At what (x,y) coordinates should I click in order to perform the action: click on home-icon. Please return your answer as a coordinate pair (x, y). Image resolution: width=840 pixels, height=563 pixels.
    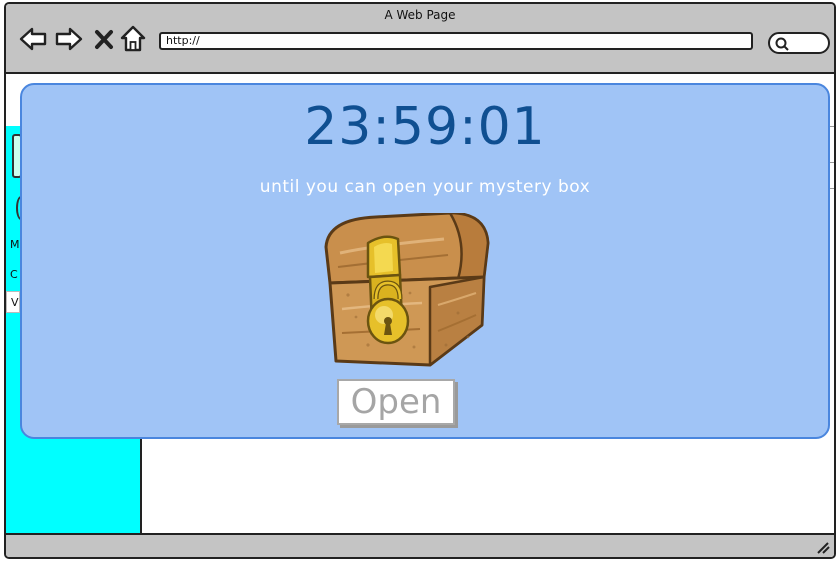
    Looking at the image, I should click on (133, 38).